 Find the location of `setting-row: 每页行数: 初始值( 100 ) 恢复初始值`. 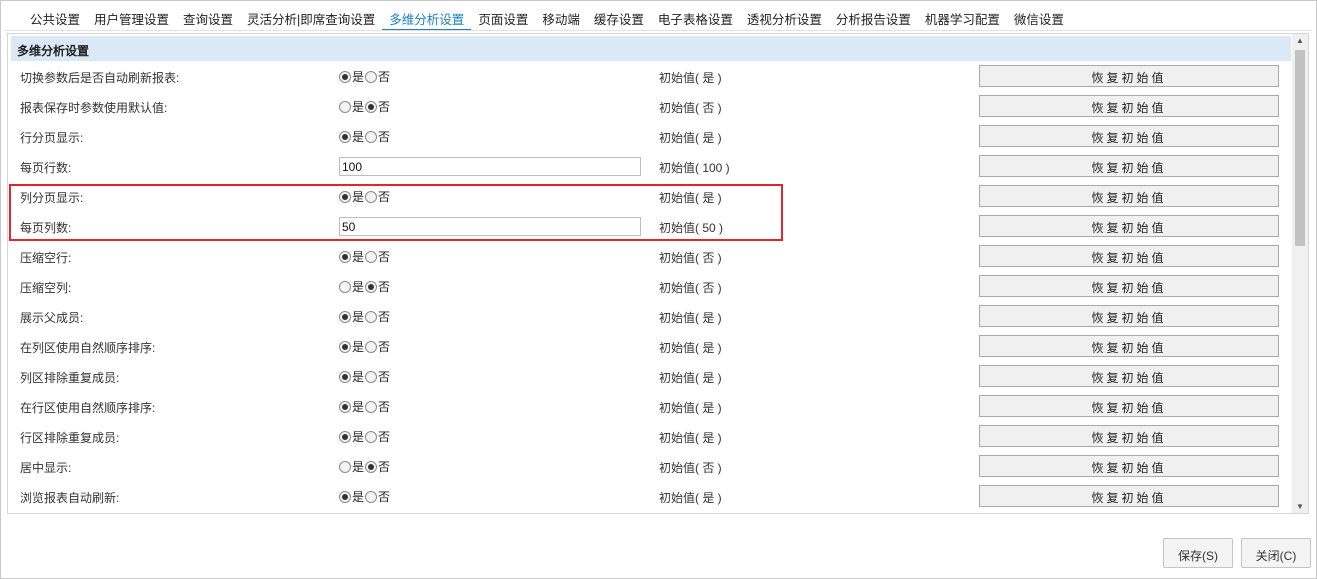

setting-row: 每页行数: 初始值( 100 ) 恢复初始值 is located at coordinates (650, 167).